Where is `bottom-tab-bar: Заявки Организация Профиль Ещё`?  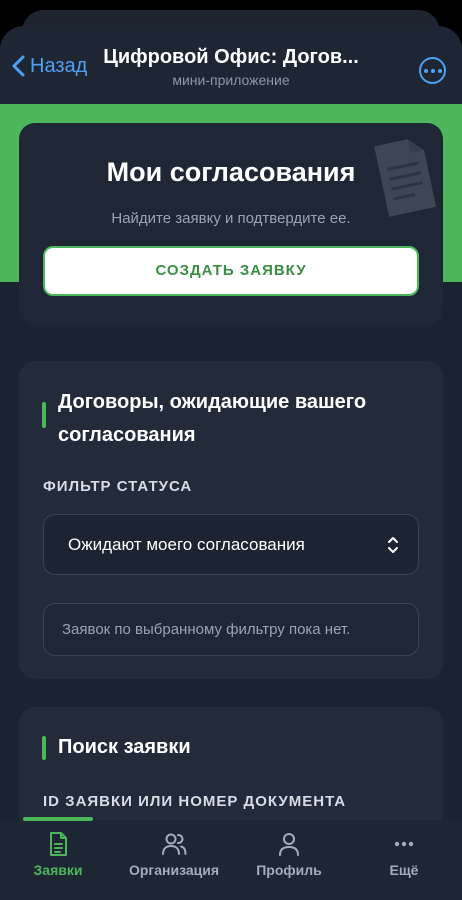
bottom-tab-bar: Заявки Организация Профиль Ещё is located at coordinates (231, 858).